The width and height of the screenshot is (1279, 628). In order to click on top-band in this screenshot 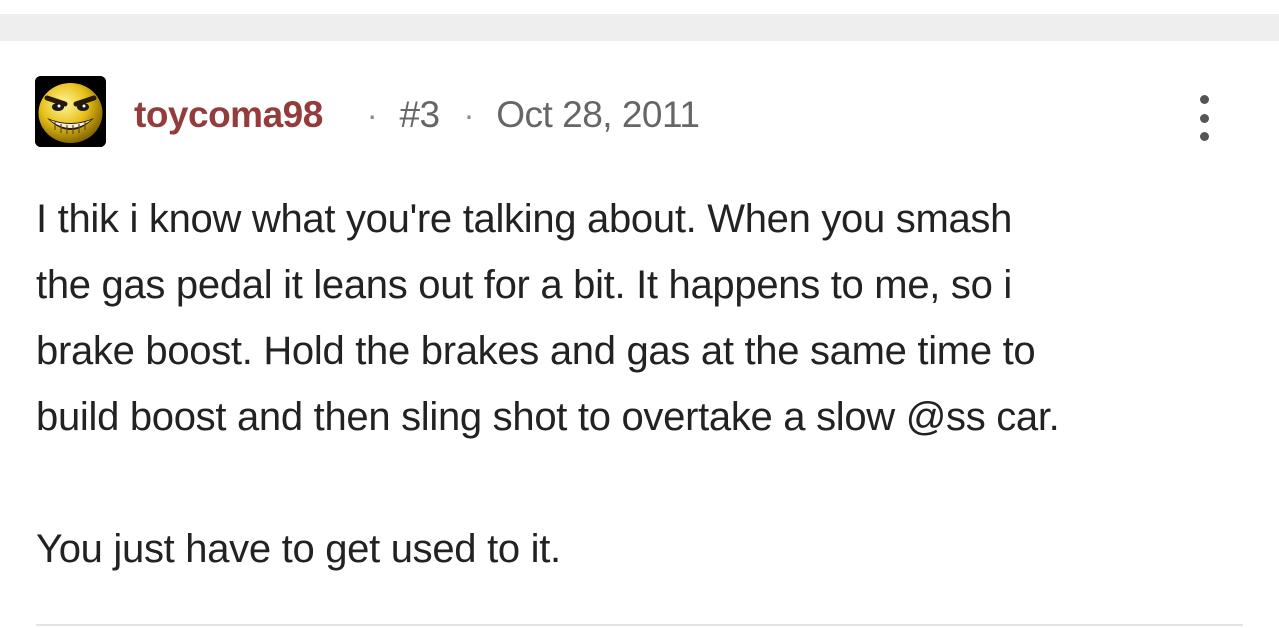, I will do `click(639, 7)`.